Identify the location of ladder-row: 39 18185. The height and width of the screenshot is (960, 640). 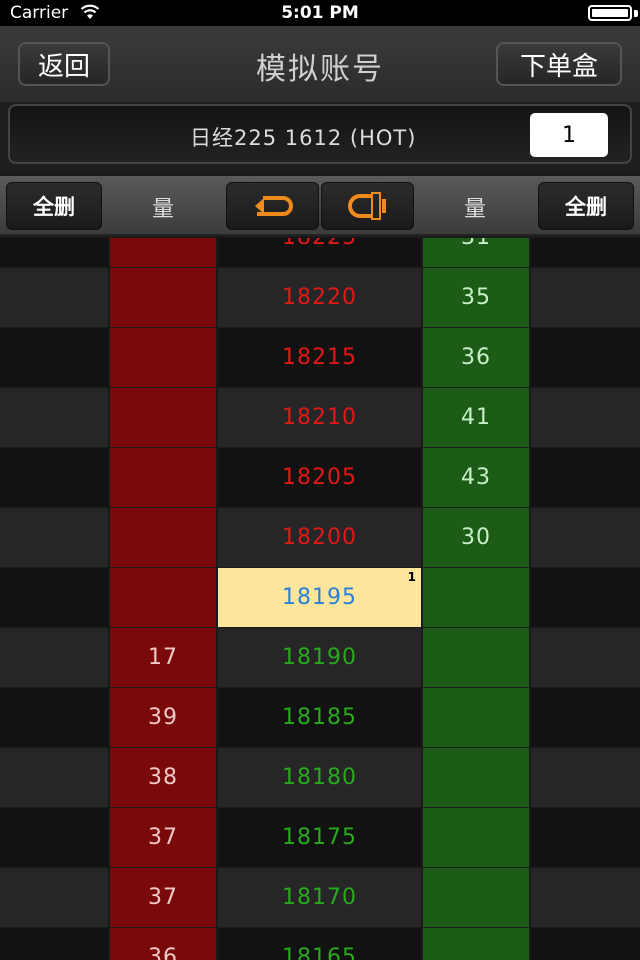
(320, 718).